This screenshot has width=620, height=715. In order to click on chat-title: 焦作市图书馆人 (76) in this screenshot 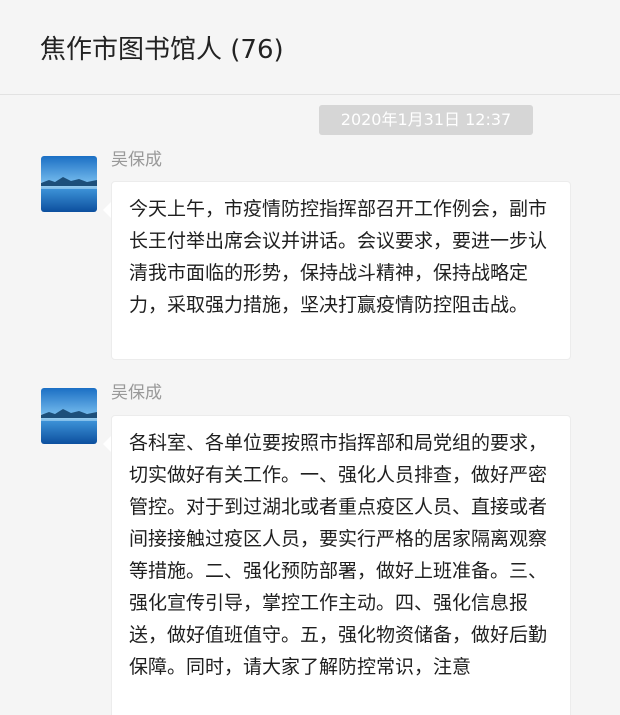, I will do `click(162, 50)`.